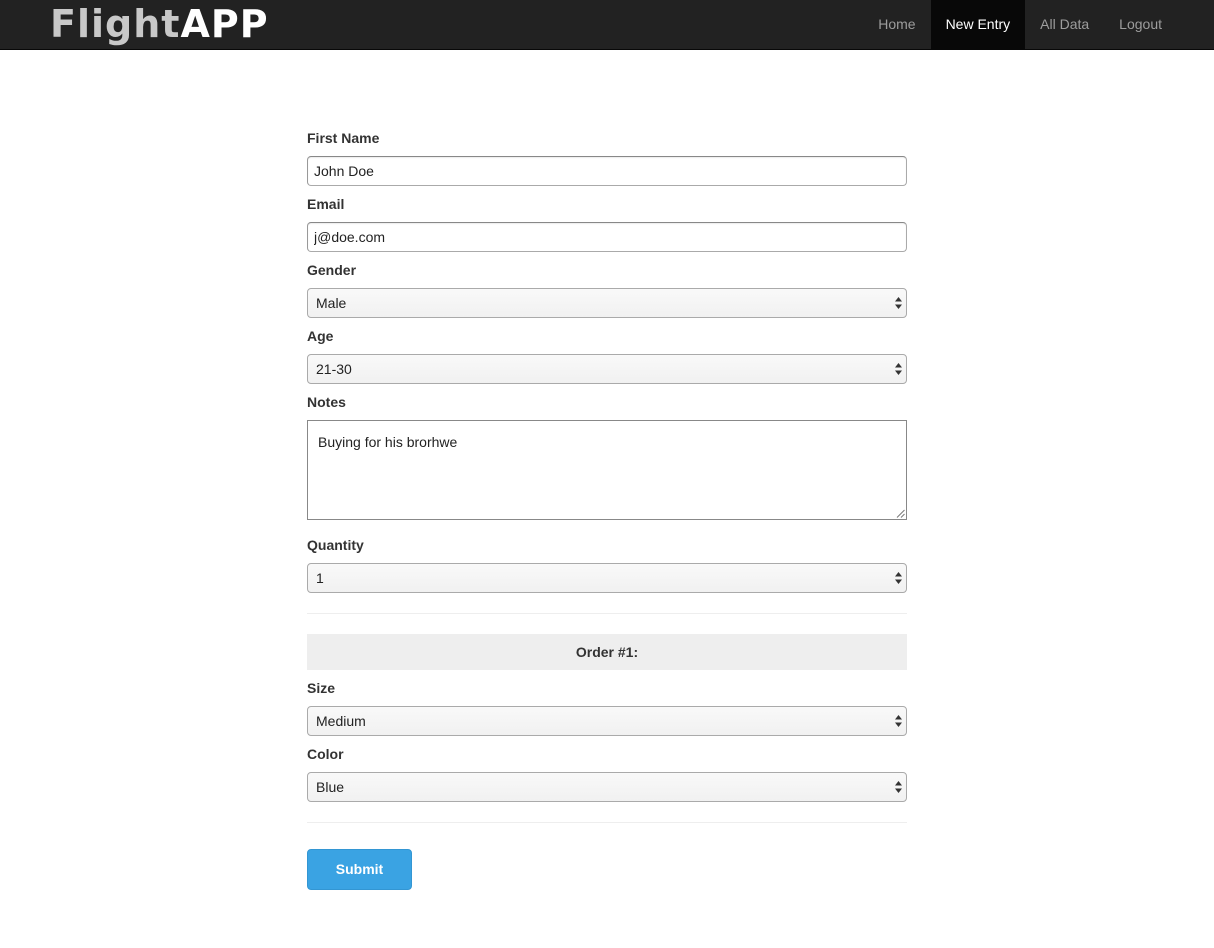 This screenshot has width=1214, height=948. What do you see at coordinates (343, 138) in the screenshot?
I see `first-name-label: First Name` at bounding box center [343, 138].